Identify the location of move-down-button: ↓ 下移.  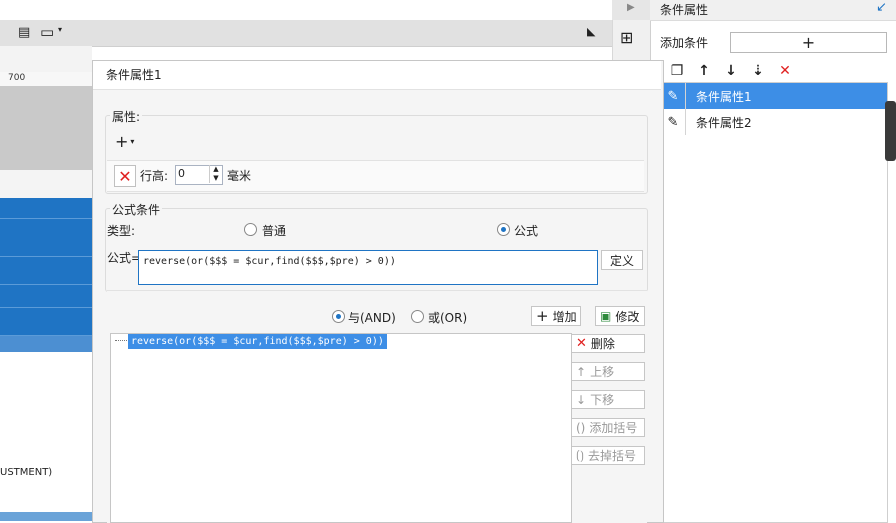
(608, 399).